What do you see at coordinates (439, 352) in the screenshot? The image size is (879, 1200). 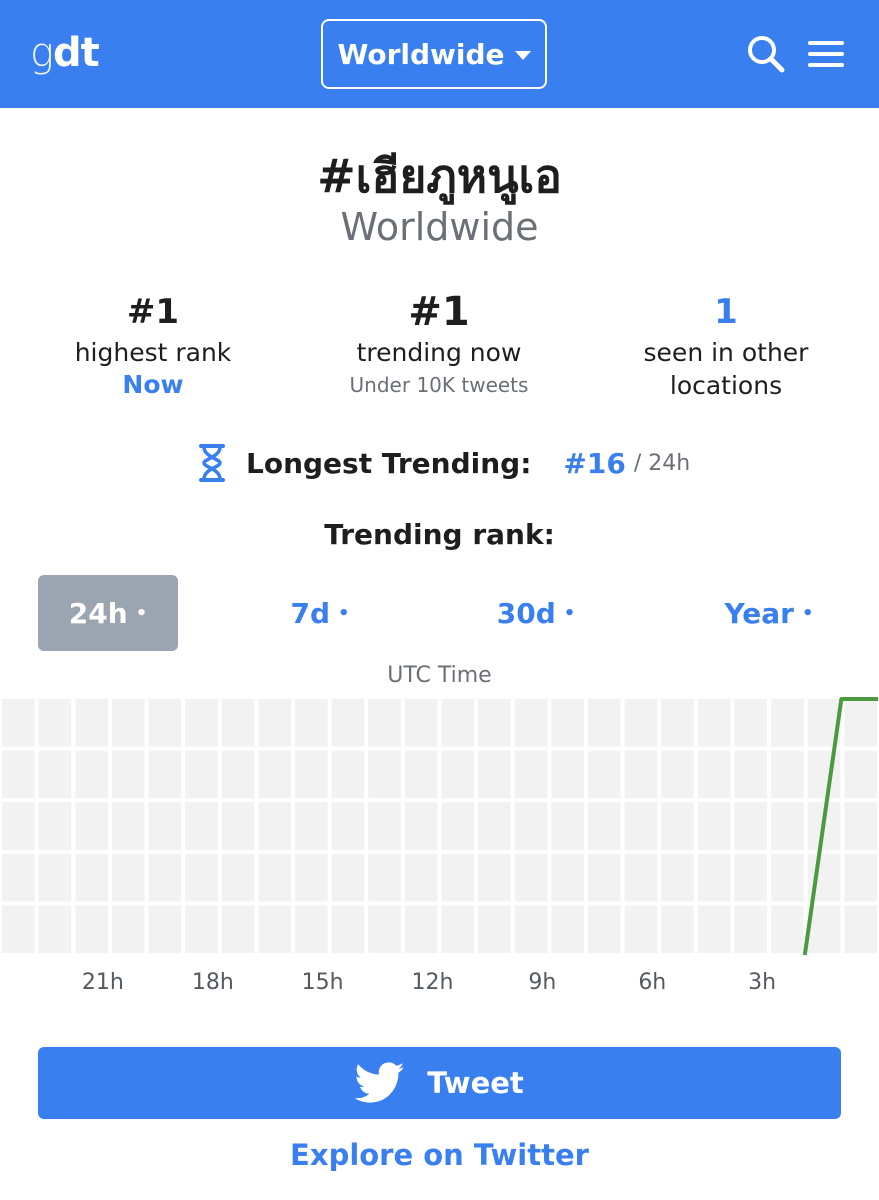 I see `trending-now-label: trending now` at bounding box center [439, 352].